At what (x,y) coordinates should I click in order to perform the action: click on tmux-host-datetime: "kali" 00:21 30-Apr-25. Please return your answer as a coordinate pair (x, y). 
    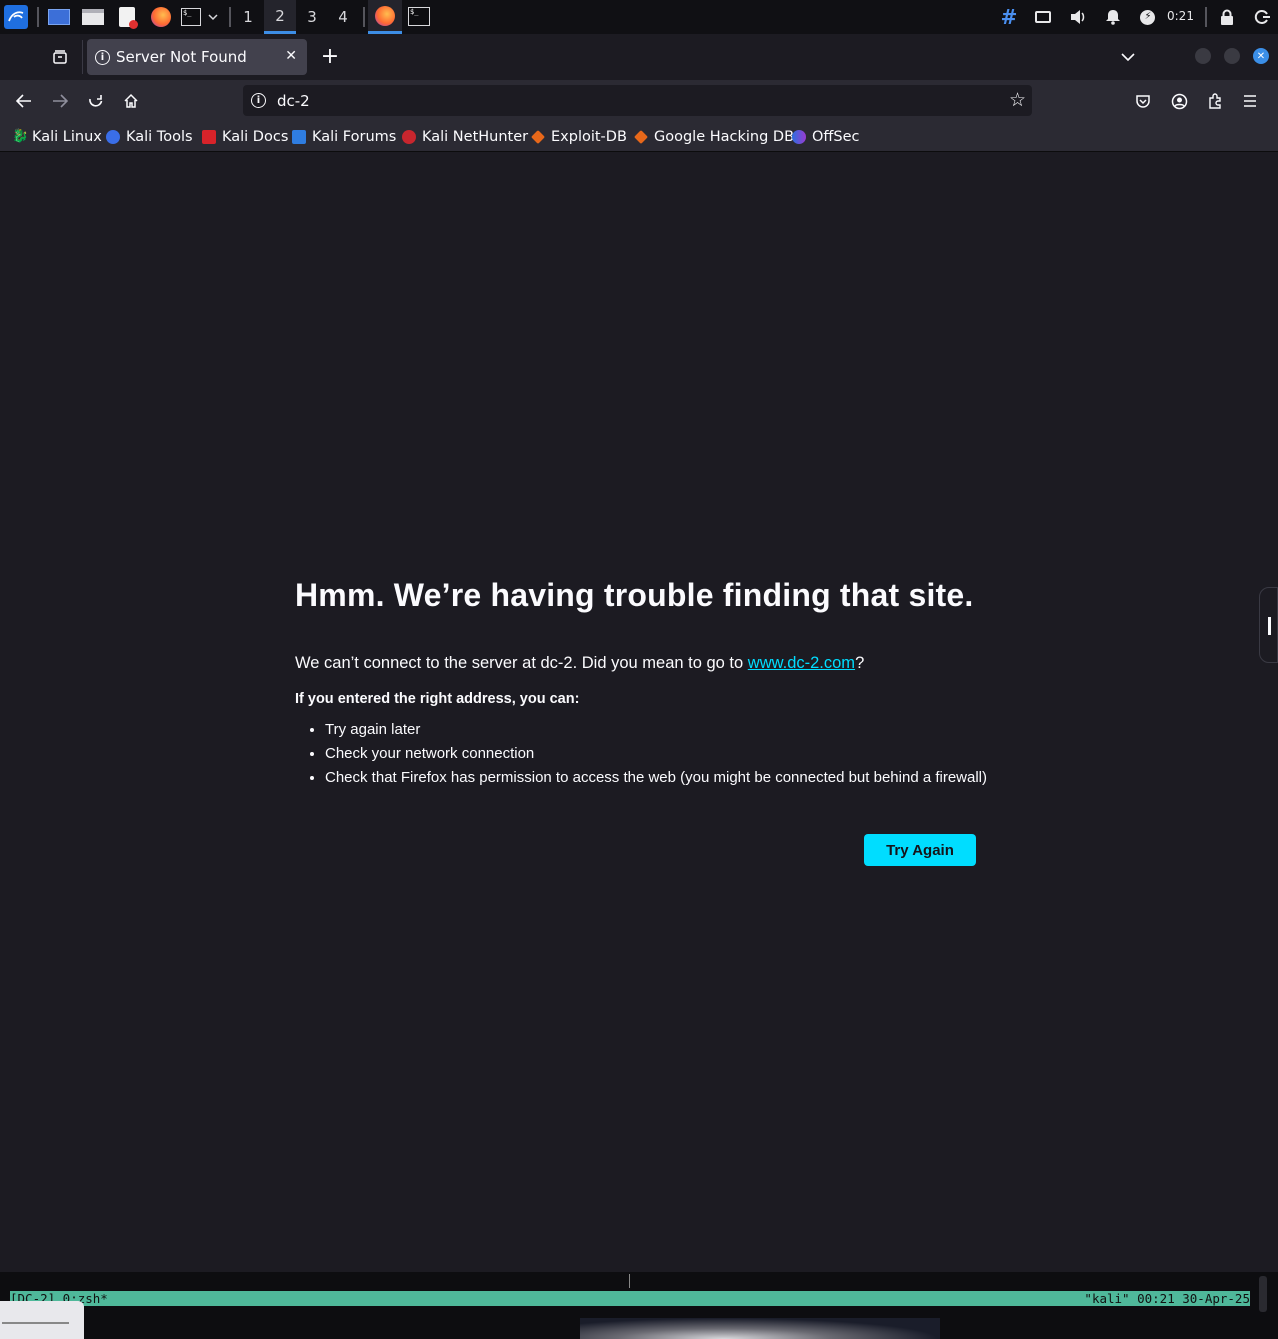
    Looking at the image, I should click on (1167, 1298).